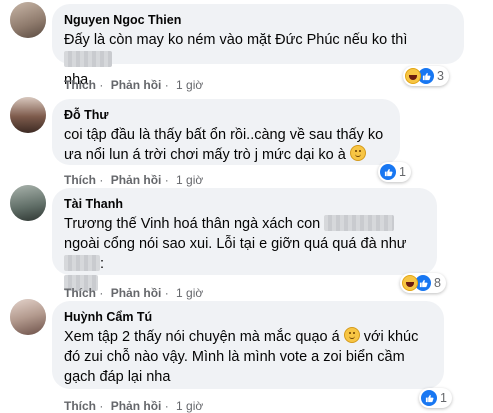 The image size is (493, 413). What do you see at coordinates (351, 335) in the screenshot?
I see `smile-emoji-icon` at bounding box center [351, 335].